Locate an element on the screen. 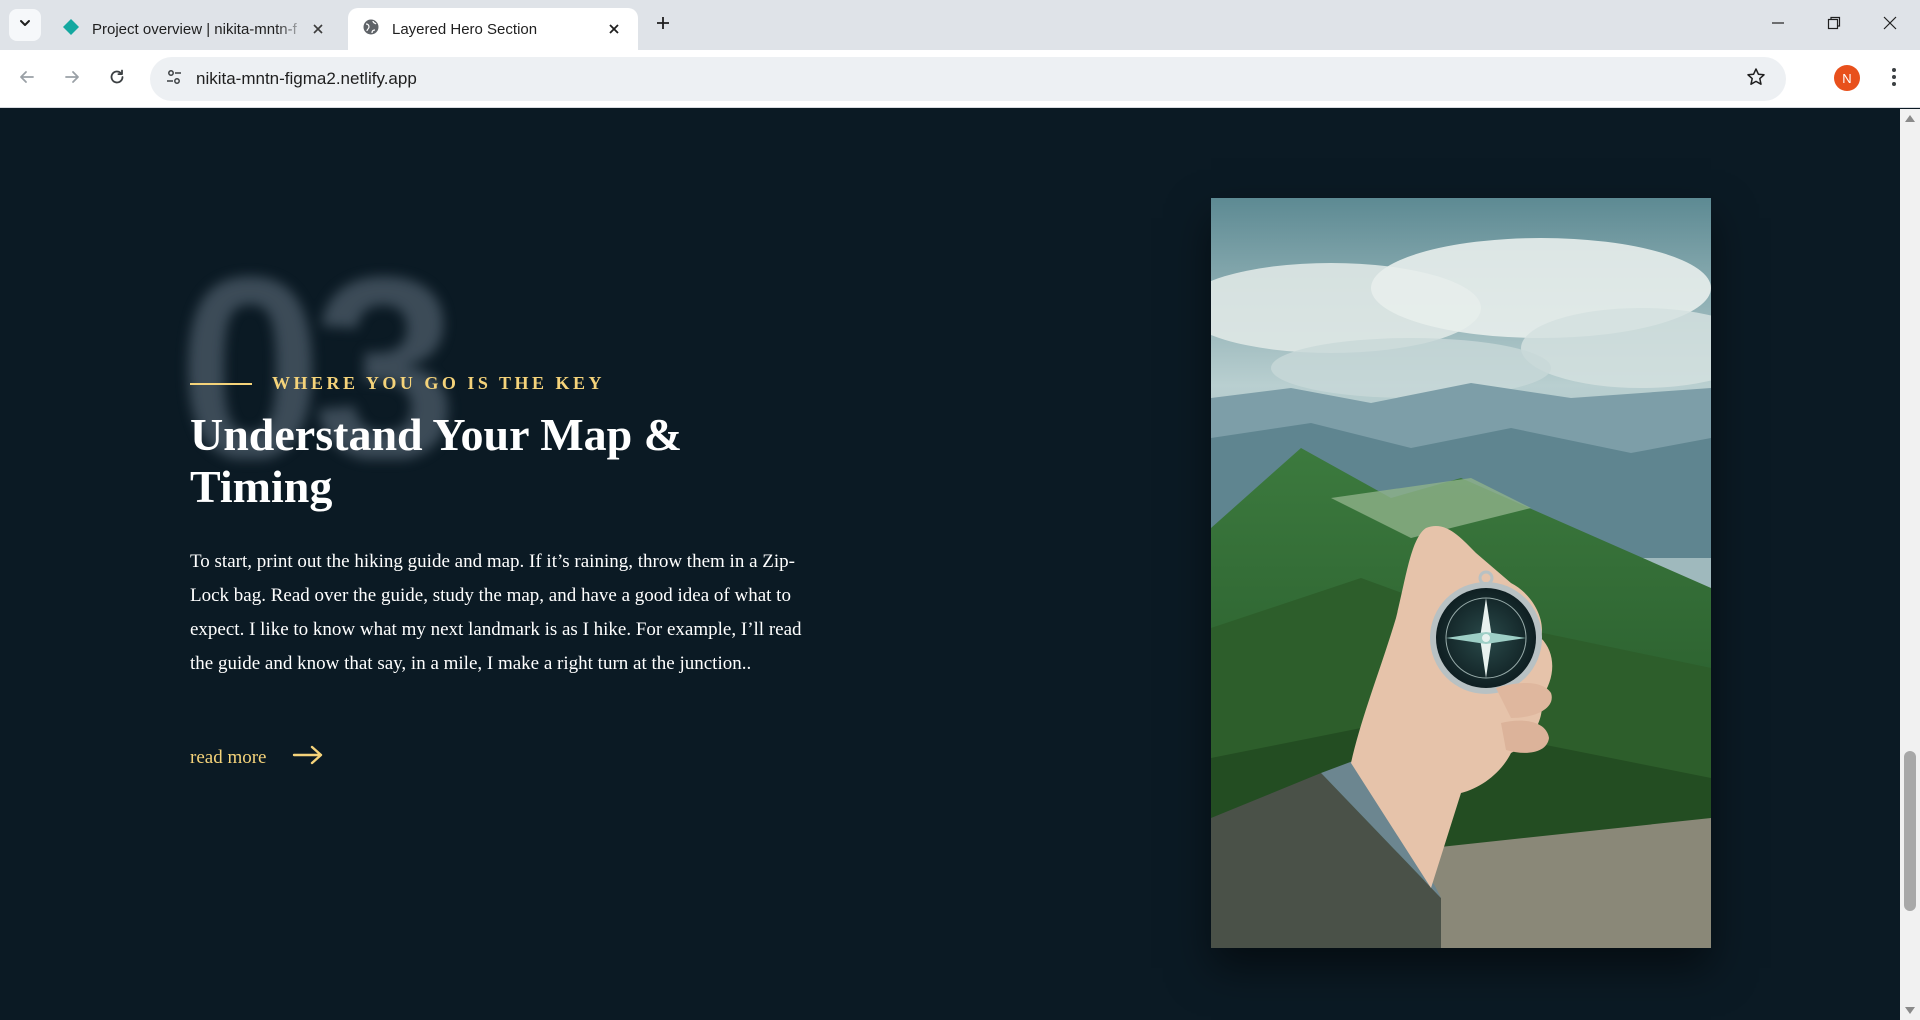 The height and width of the screenshot is (1020, 1920). reload-icon is located at coordinates (117, 79).